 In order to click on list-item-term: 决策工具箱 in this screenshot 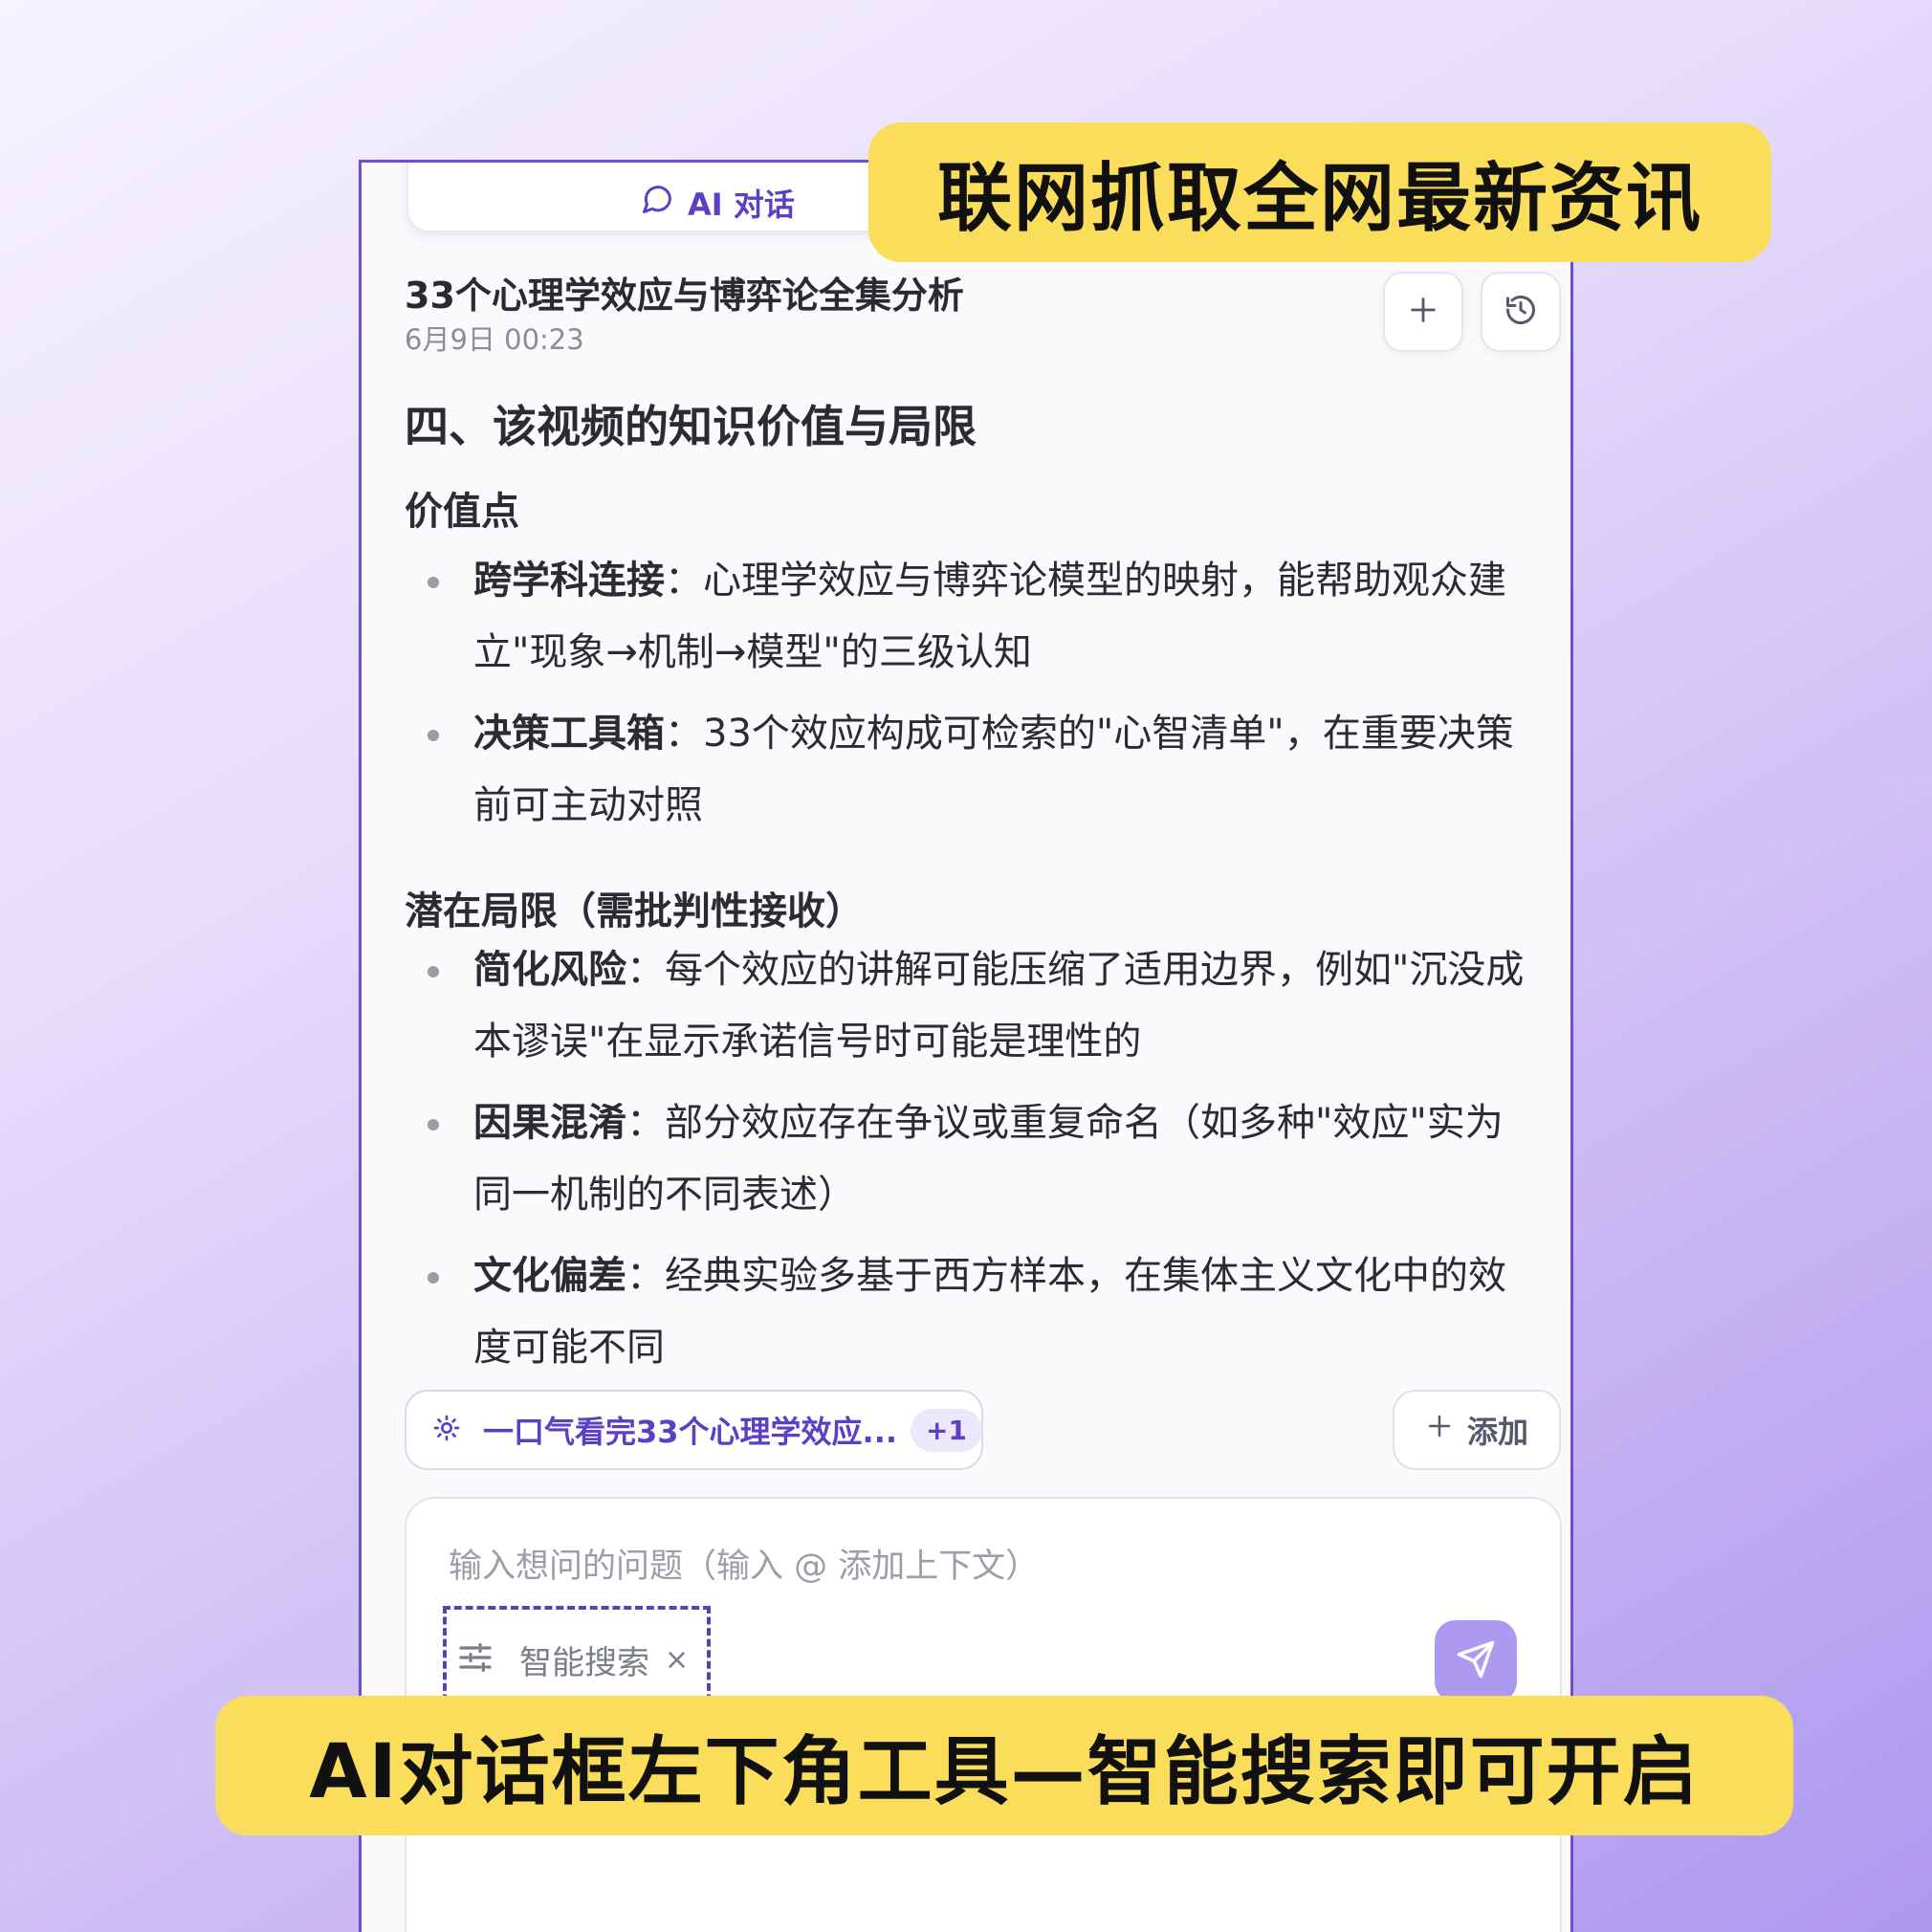, I will do `click(569, 734)`.